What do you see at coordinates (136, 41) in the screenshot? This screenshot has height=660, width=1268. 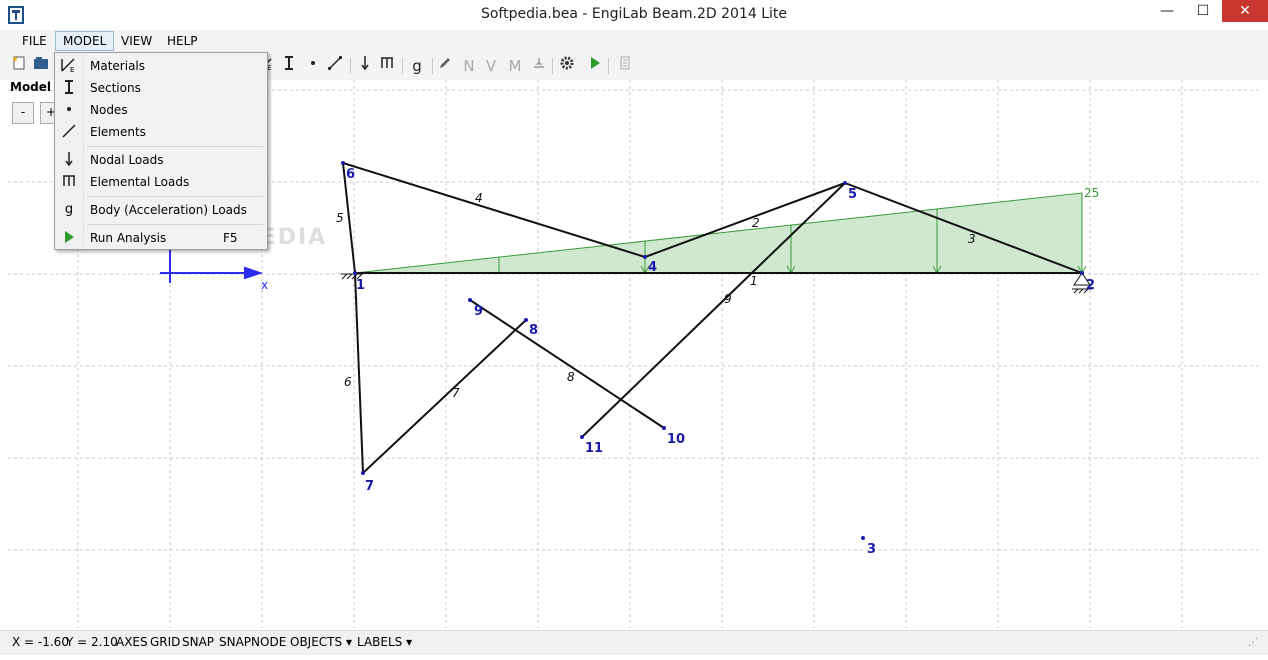 I see `menu-view: VIEW` at bounding box center [136, 41].